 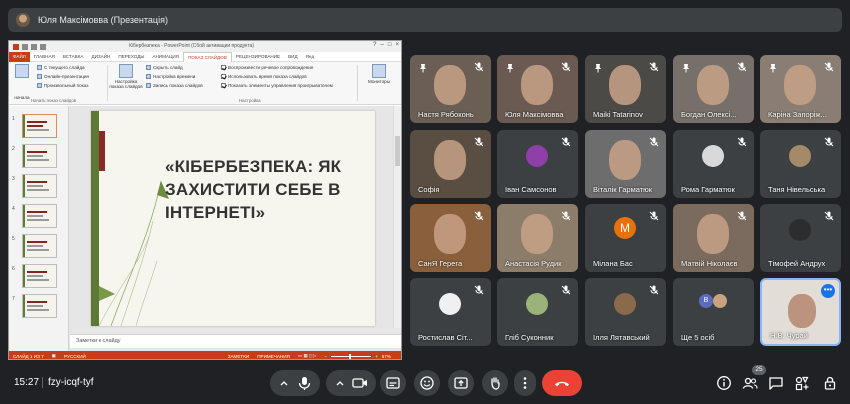 What do you see at coordinates (828, 291) in the screenshot?
I see `more-options-icon: •••` at bounding box center [828, 291].